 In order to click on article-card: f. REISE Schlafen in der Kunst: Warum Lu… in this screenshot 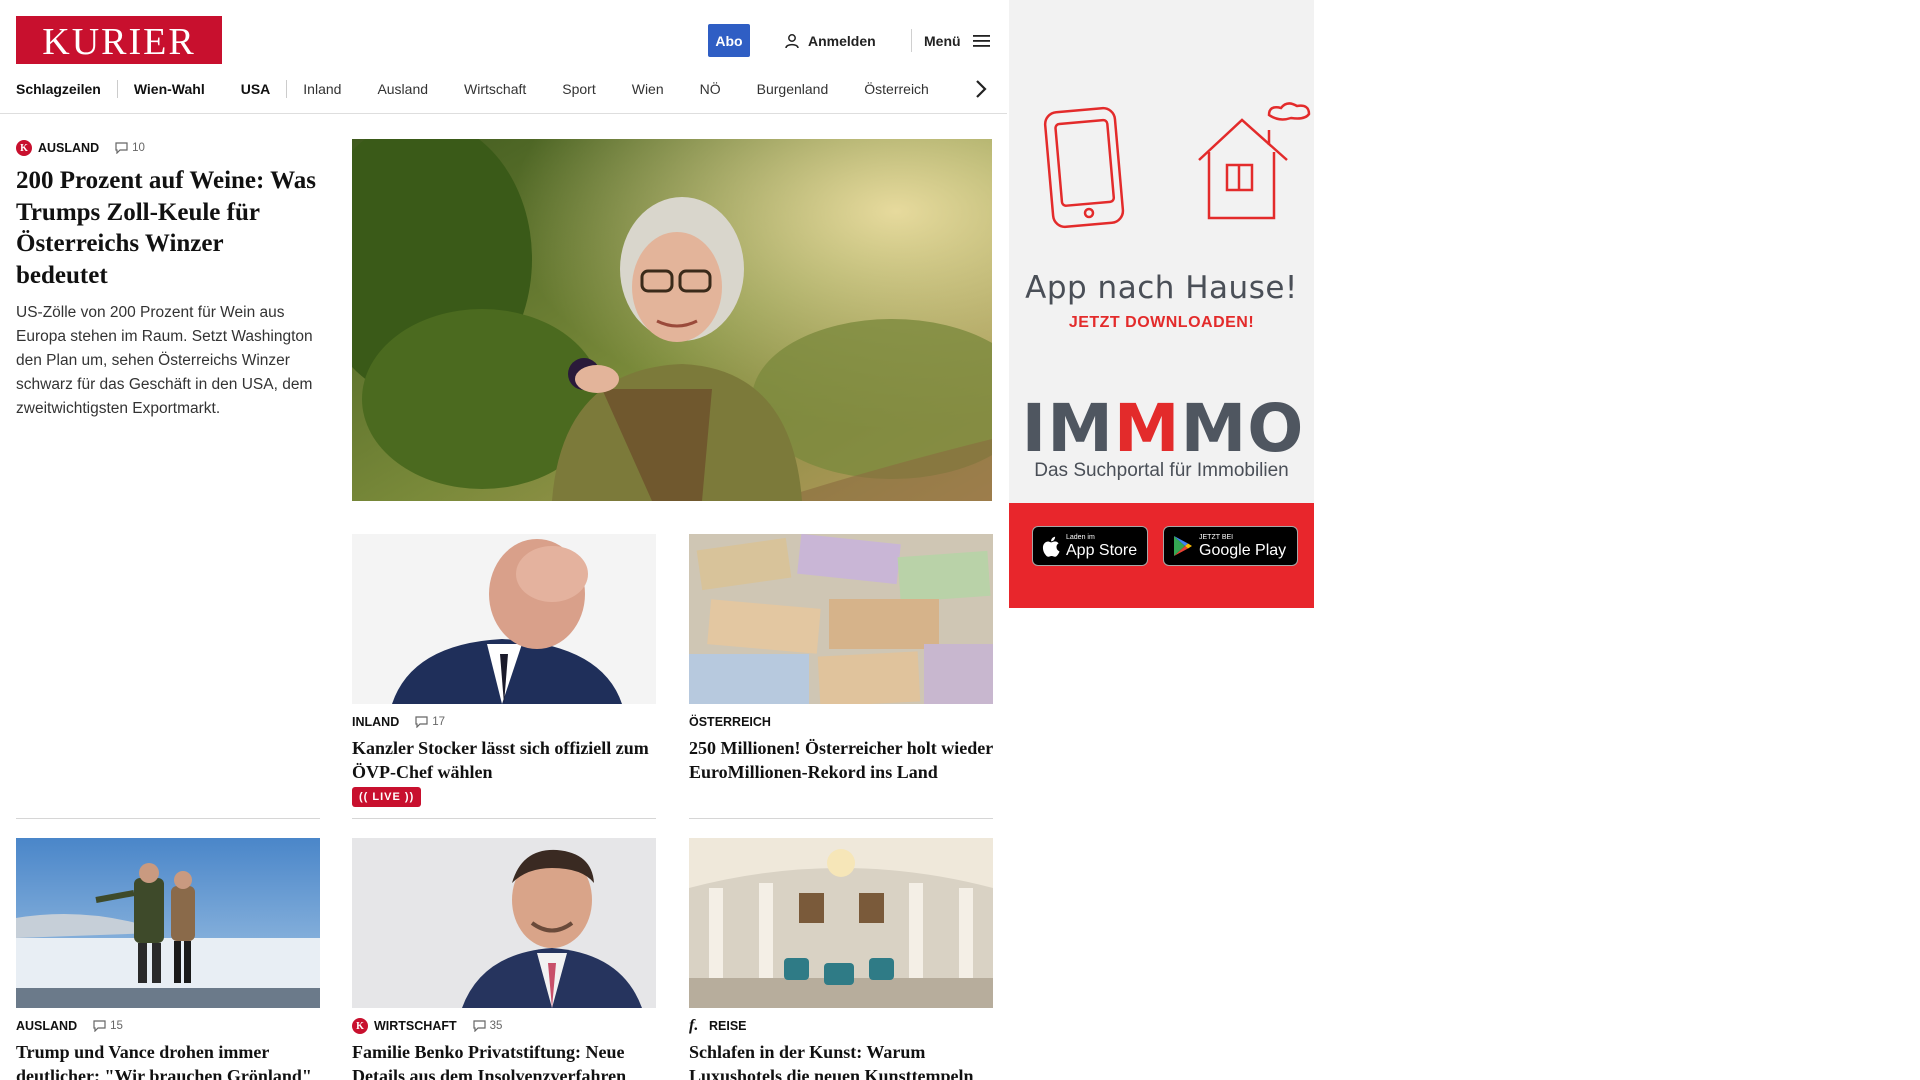, I will do `click(841, 959)`.